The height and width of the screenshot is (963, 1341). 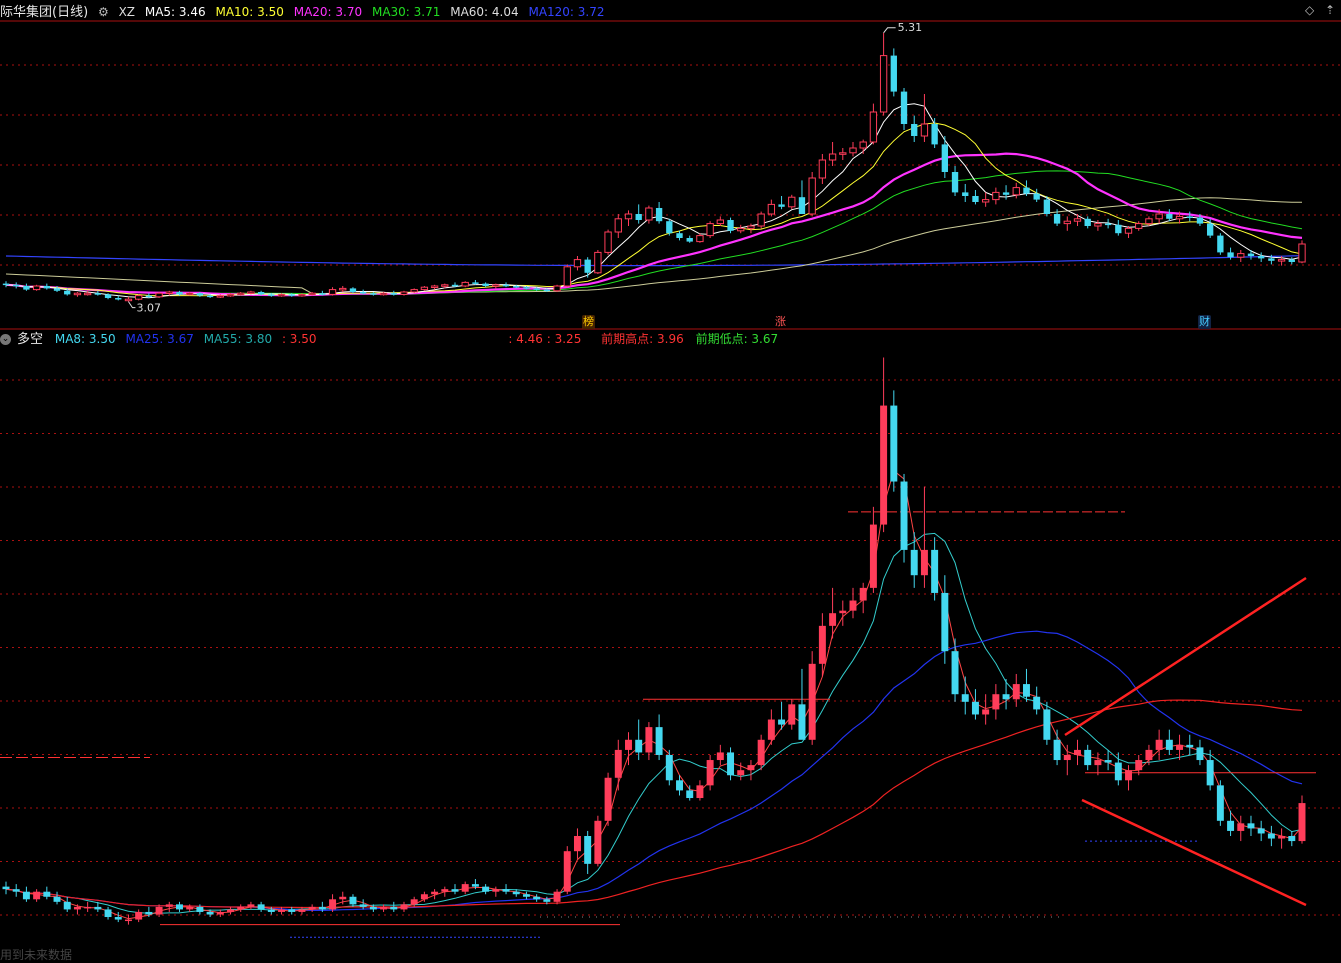 What do you see at coordinates (1330, 10) in the screenshot?
I see `up-arrow-icon: ⇡` at bounding box center [1330, 10].